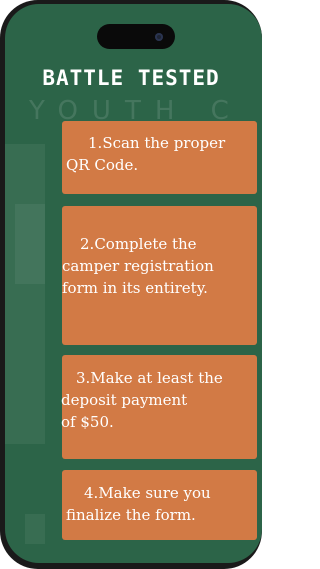 The image size is (320, 569). Describe the element at coordinates (149, 378) in the screenshot. I see `step-3-line-1: 3.Make at least the` at that location.